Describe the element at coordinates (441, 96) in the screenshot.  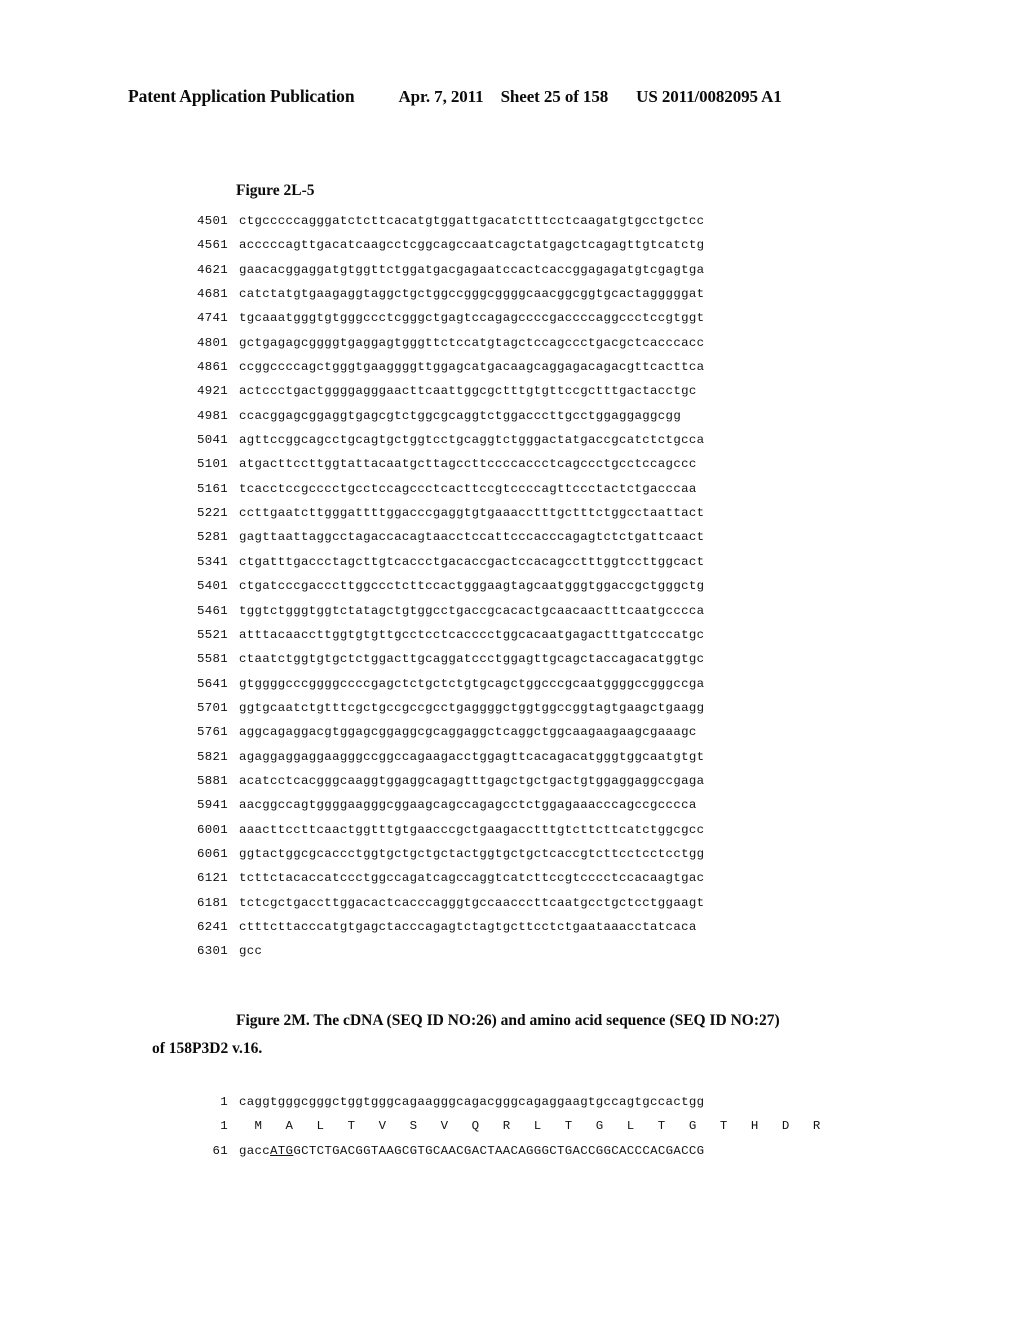
I see `header-publication-date: Apr. 7, 2011` at that location.